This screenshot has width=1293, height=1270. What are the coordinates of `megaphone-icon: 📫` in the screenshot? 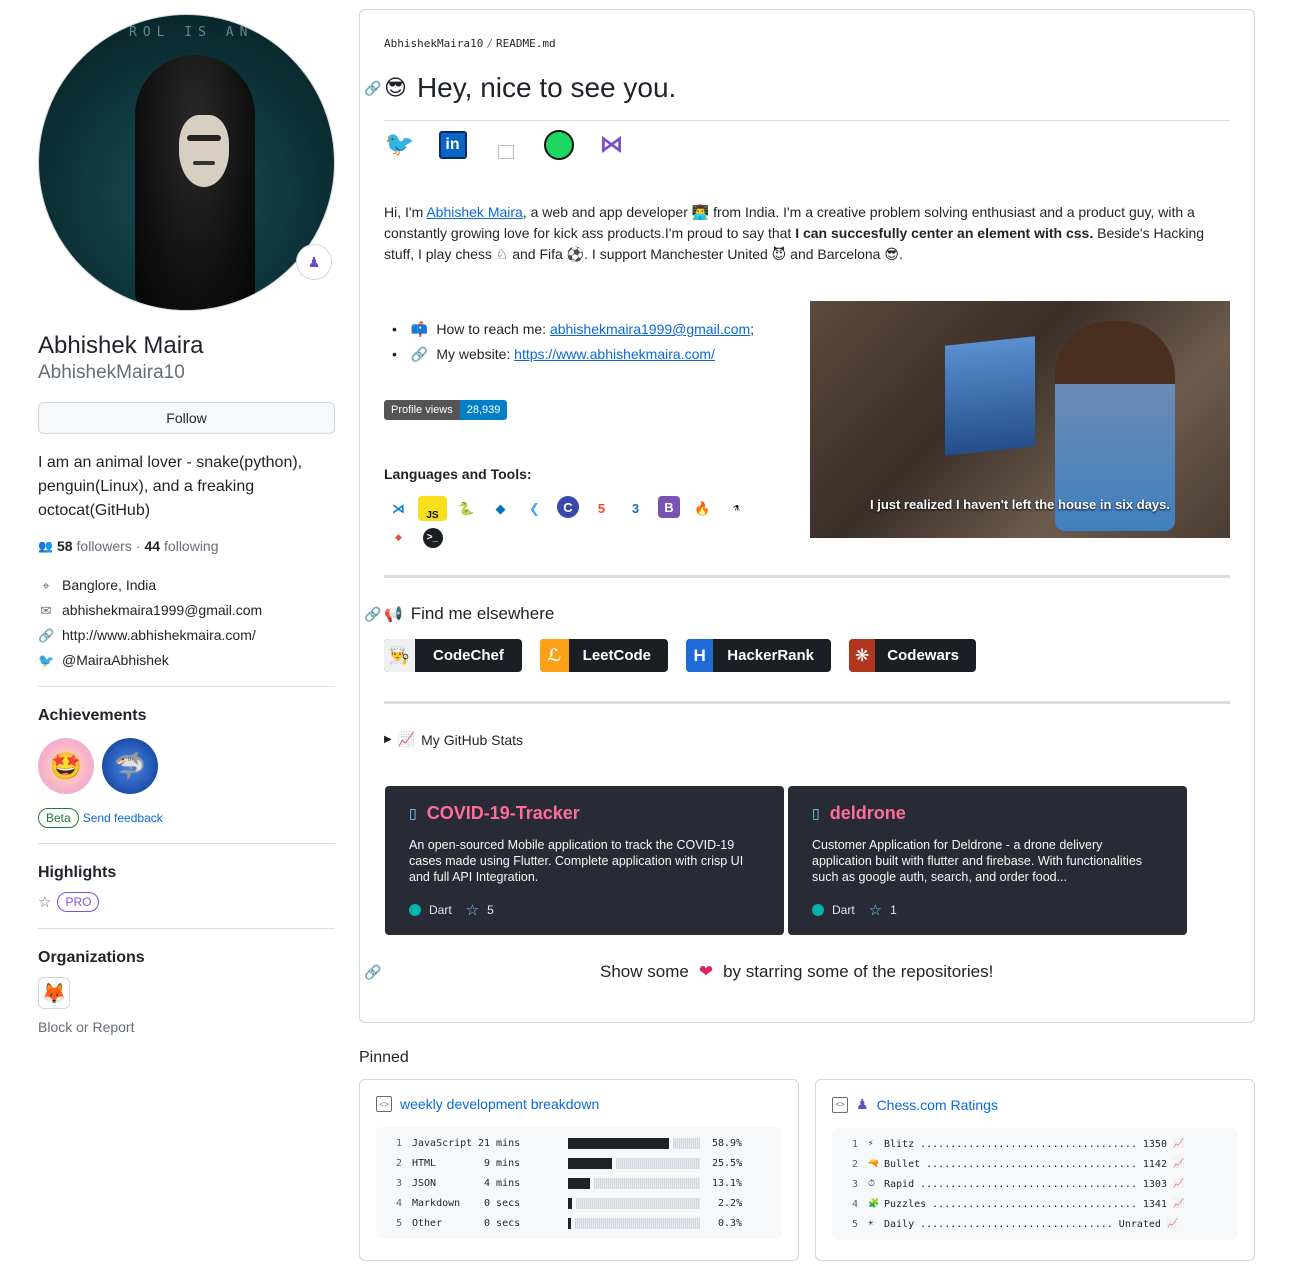 It's located at (419, 329).